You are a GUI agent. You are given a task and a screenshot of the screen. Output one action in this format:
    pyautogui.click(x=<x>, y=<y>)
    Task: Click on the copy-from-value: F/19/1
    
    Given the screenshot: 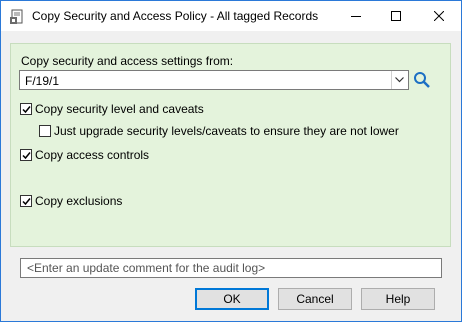 What is the action you would take?
    pyautogui.click(x=42, y=81)
    